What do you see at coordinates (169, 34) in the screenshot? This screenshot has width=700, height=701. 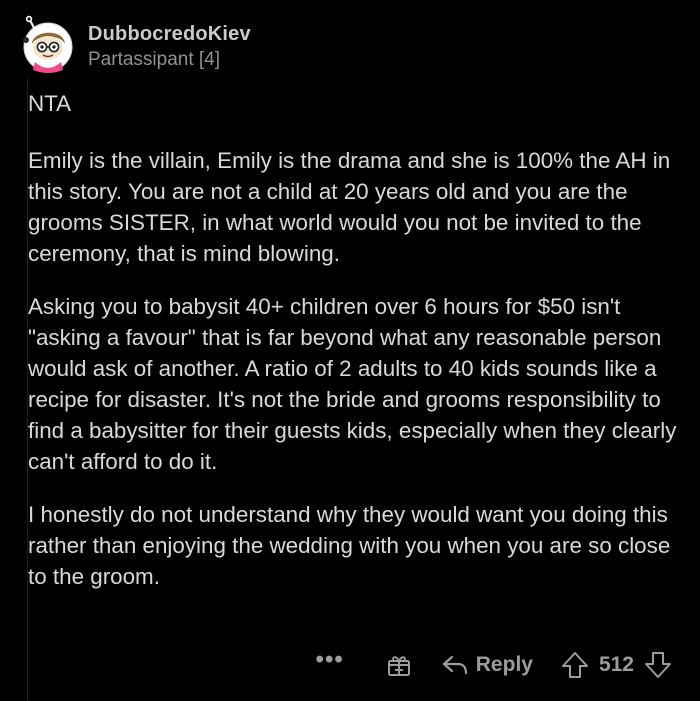 I see `username: DubbocredoKiev` at bounding box center [169, 34].